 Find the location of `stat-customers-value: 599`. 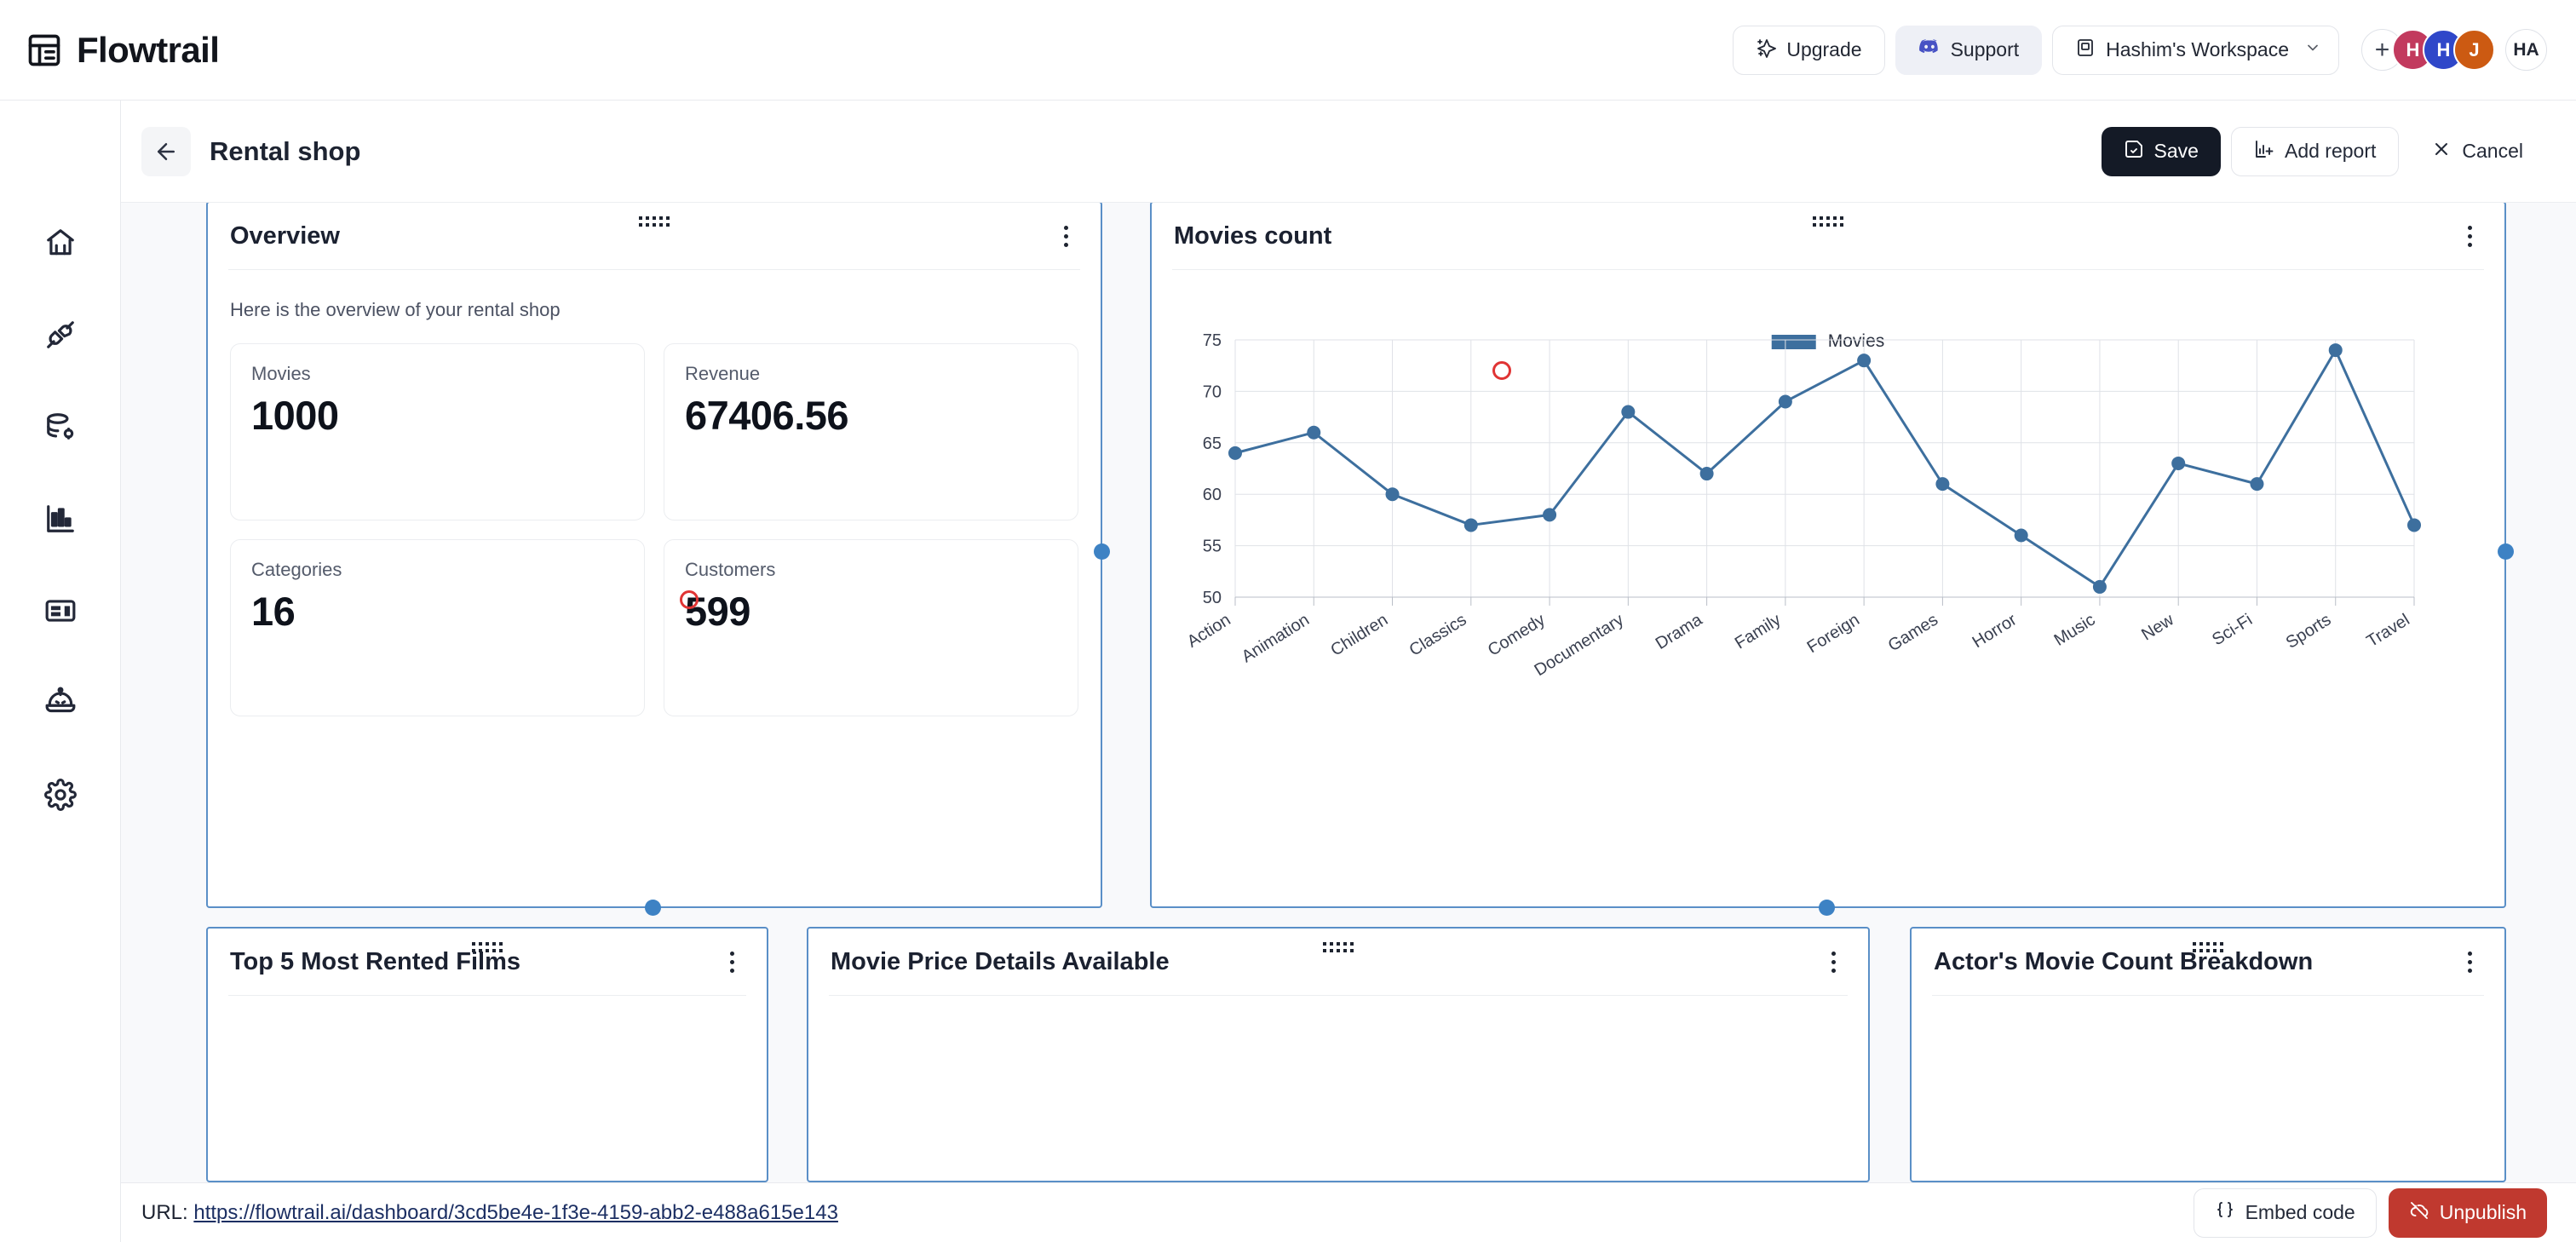

stat-customers-value: 599 is located at coordinates (718, 612).